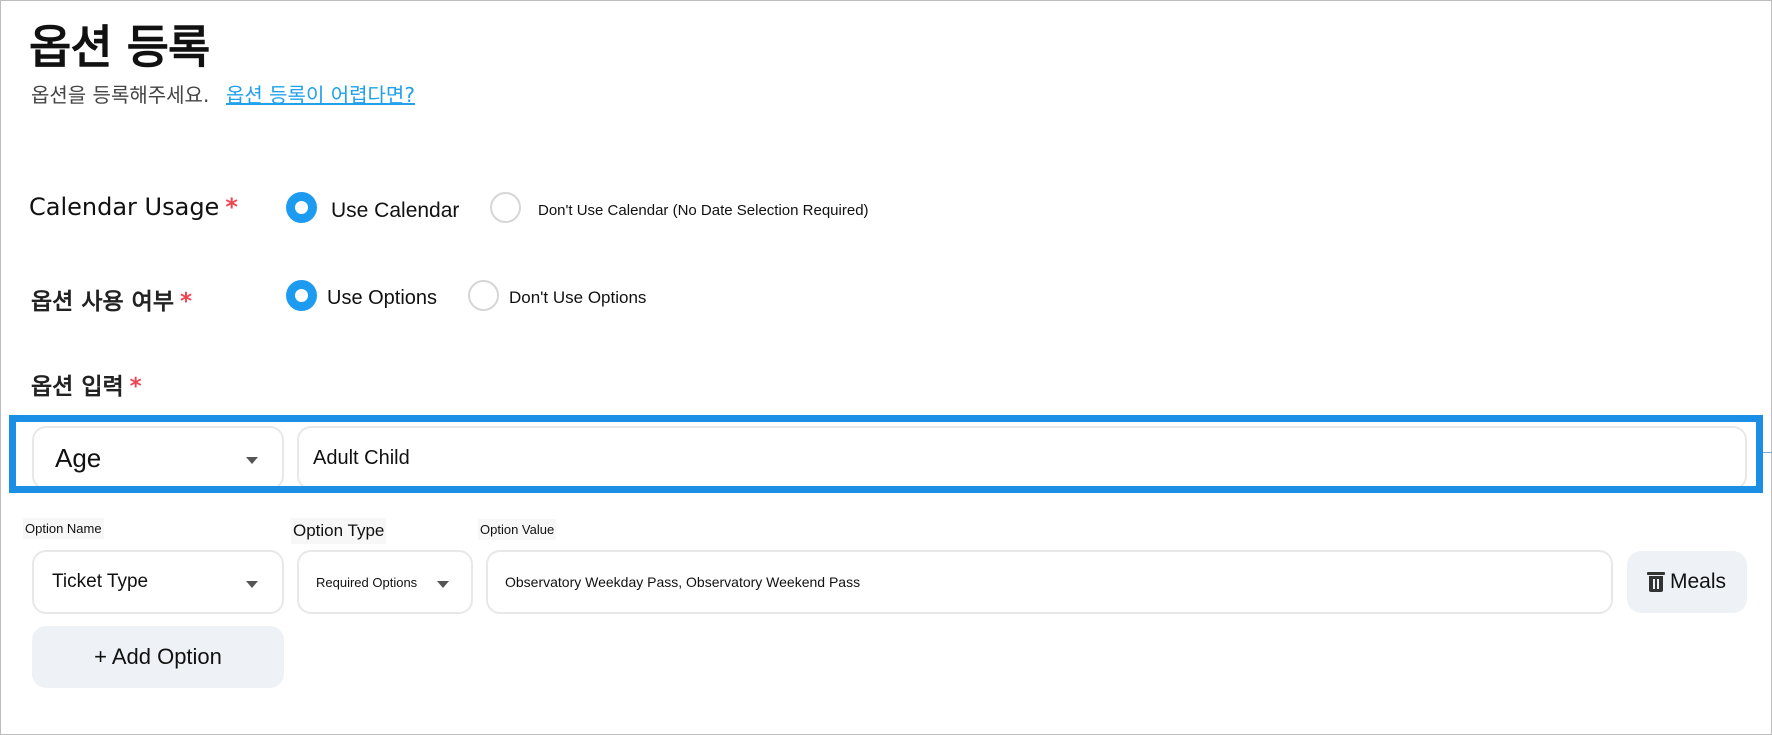 The width and height of the screenshot is (1772, 735). I want to click on page-subtitle: 옵션을 등록해주세요., so click(120, 95).